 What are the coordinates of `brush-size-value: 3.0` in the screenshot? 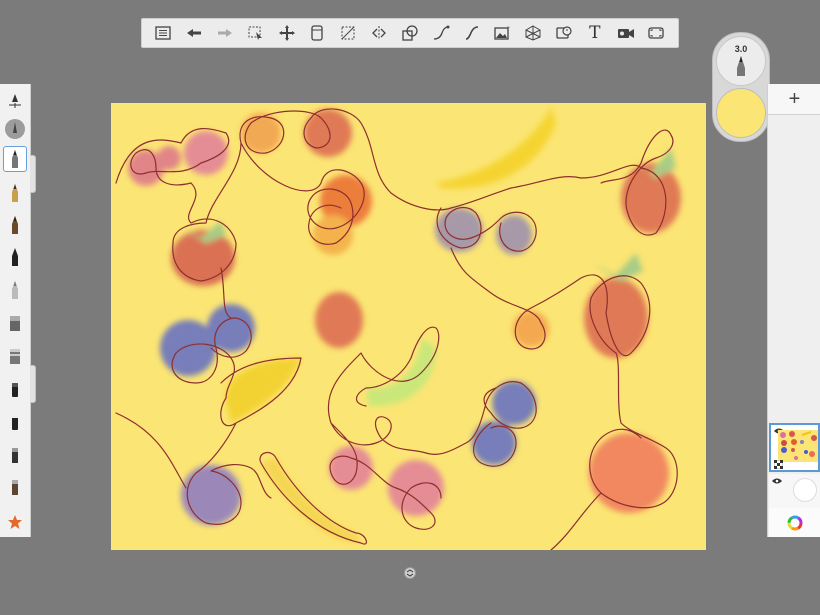 It's located at (741, 49).